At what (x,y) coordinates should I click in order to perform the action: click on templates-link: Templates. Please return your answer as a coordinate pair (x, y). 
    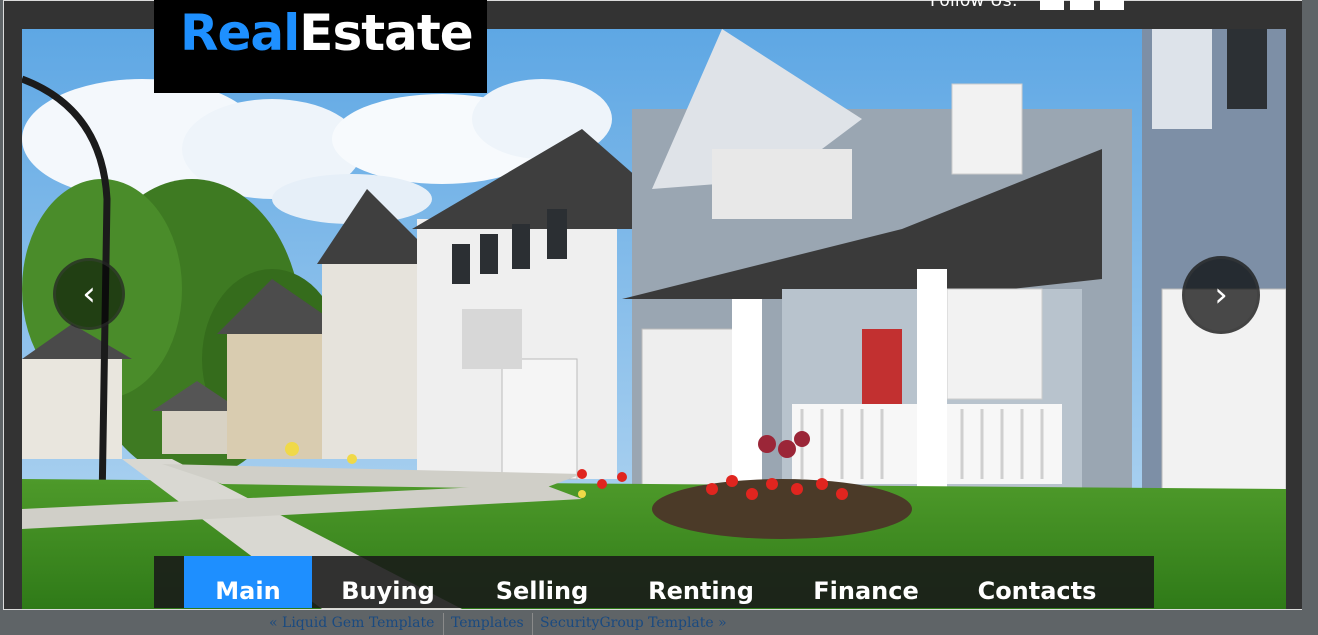
    Looking at the image, I should click on (487, 623).